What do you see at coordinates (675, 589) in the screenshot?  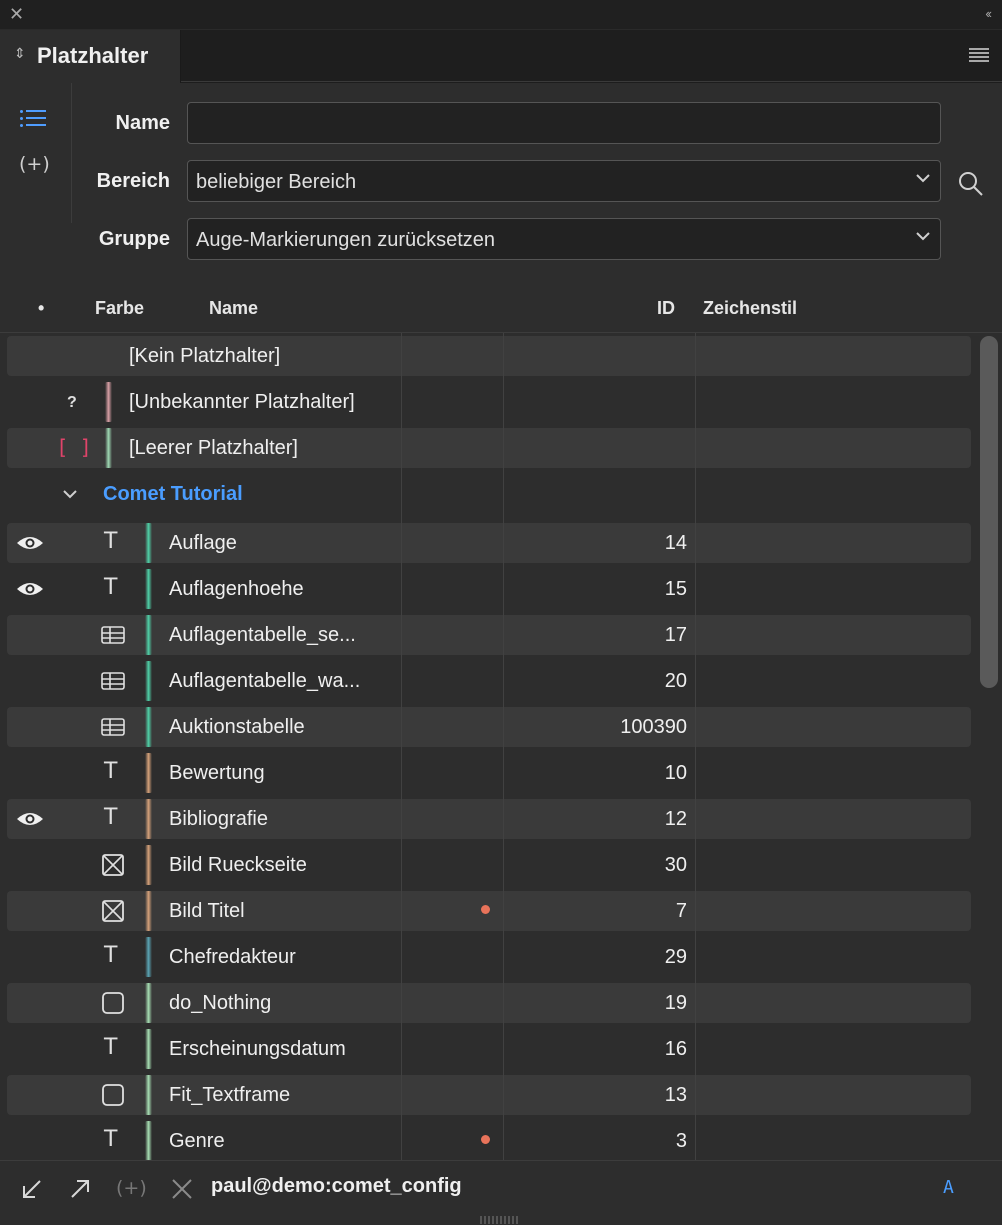 I see `placeholder-id: 15` at bounding box center [675, 589].